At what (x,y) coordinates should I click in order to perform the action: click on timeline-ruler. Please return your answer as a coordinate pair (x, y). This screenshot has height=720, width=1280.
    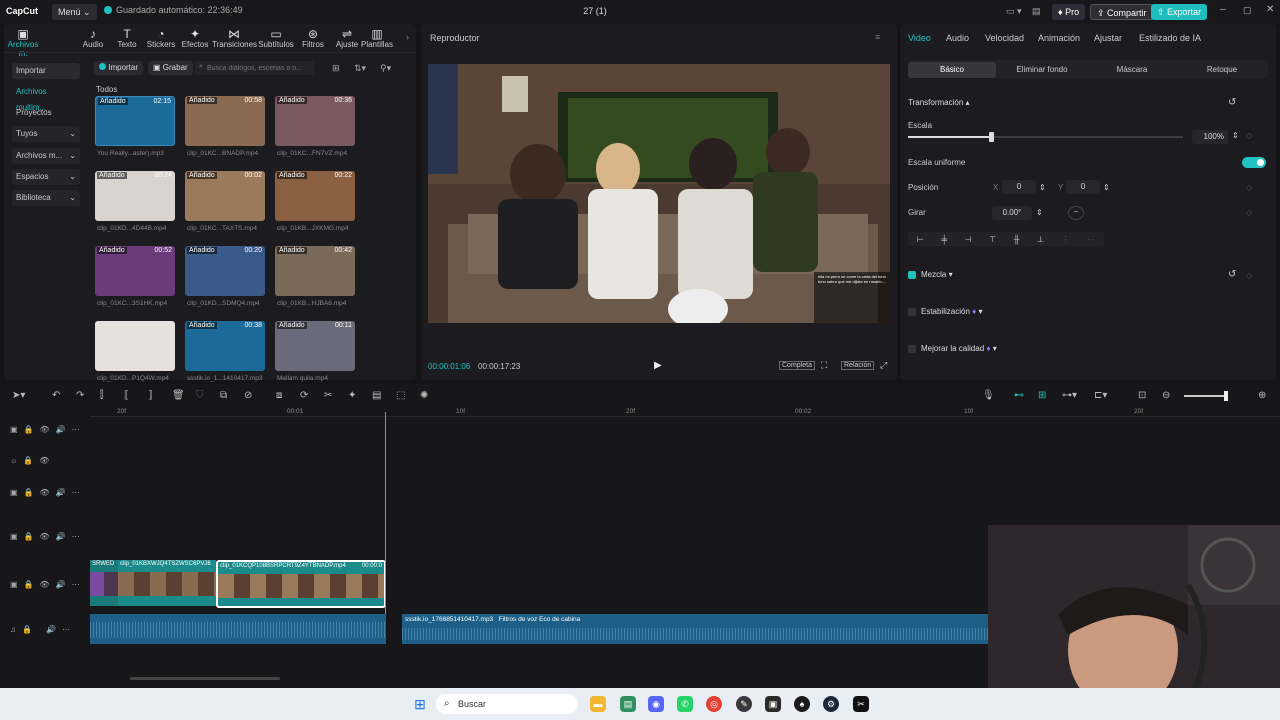
    Looking at the image, I should click on (685, 411).